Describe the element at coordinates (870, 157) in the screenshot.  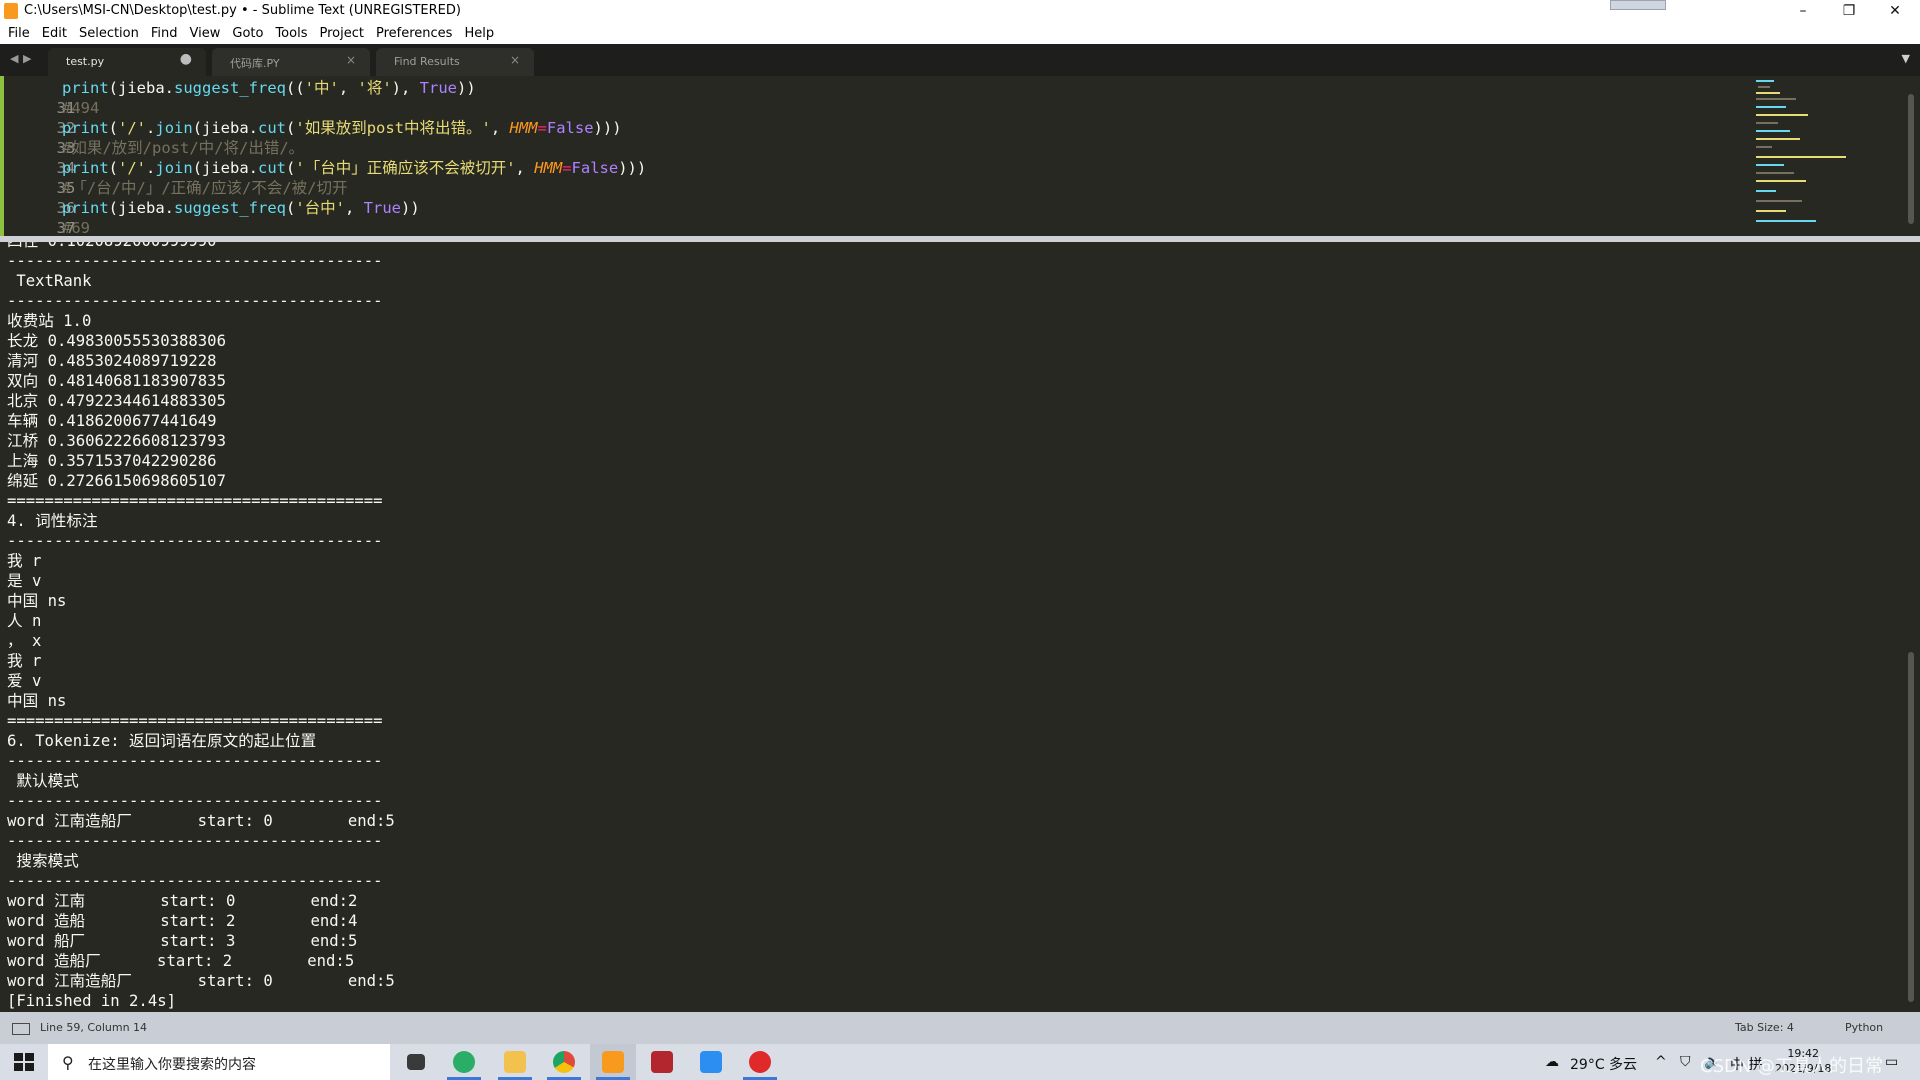
I see `code-line: 34 #如果/放到/post/中/将/出错/。` at that location.